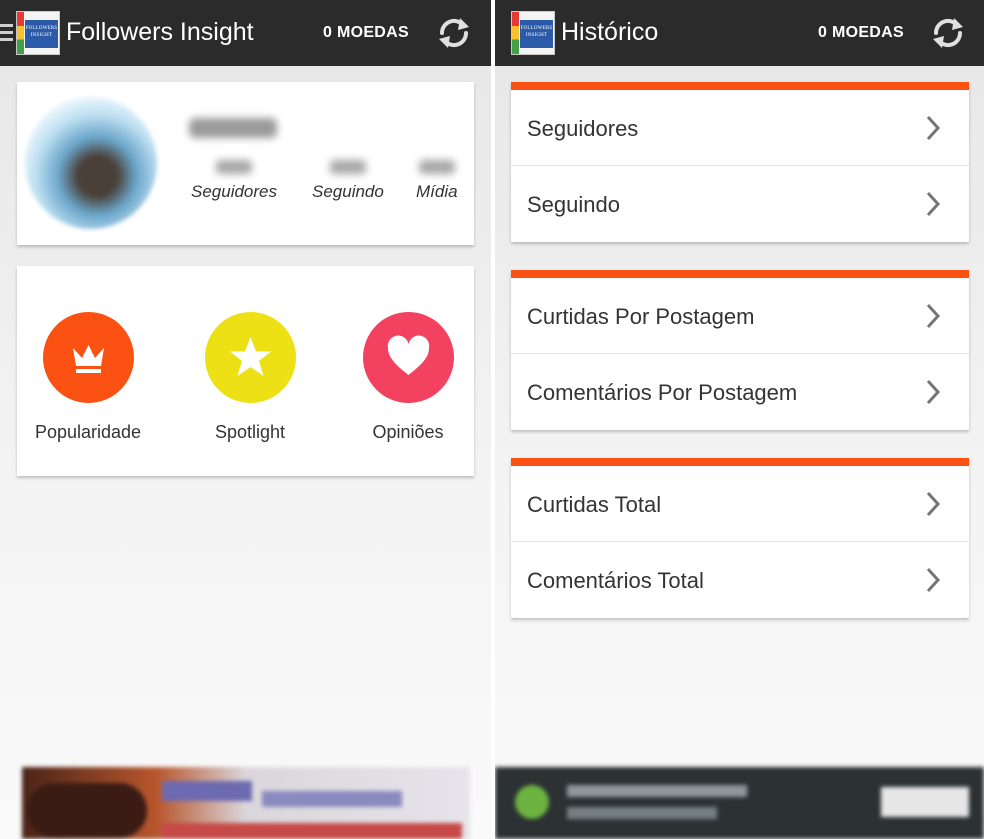  What do you see at coordinates (160, 32) in the screenshot?
I see `app-title: Followers Insight` at bounding box center [160, 32].